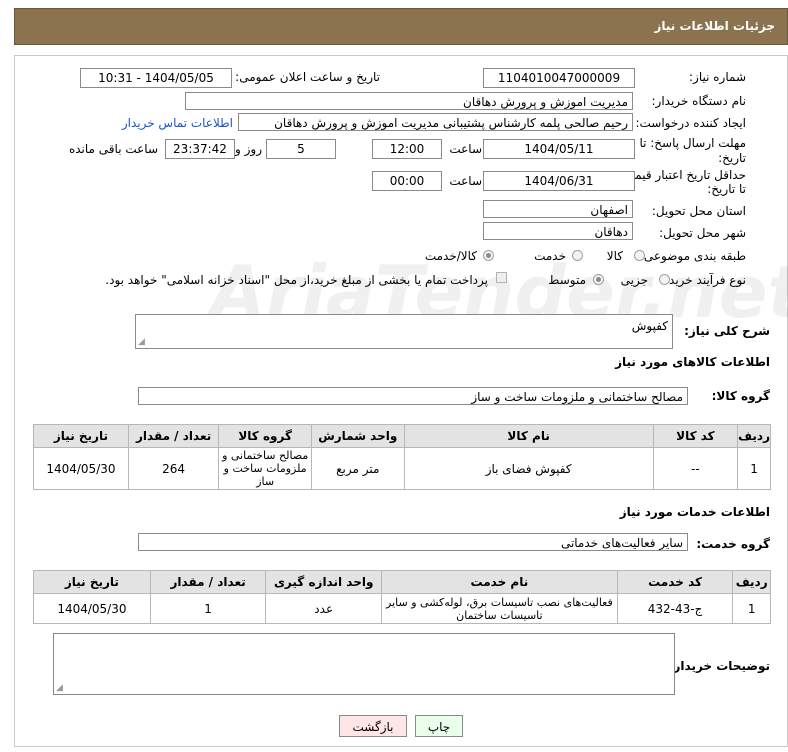  Describe the element at coordinates (699, 101) in the screenshot. I see `buyer-org-label: نام دستگاه خریدار:` at that location.